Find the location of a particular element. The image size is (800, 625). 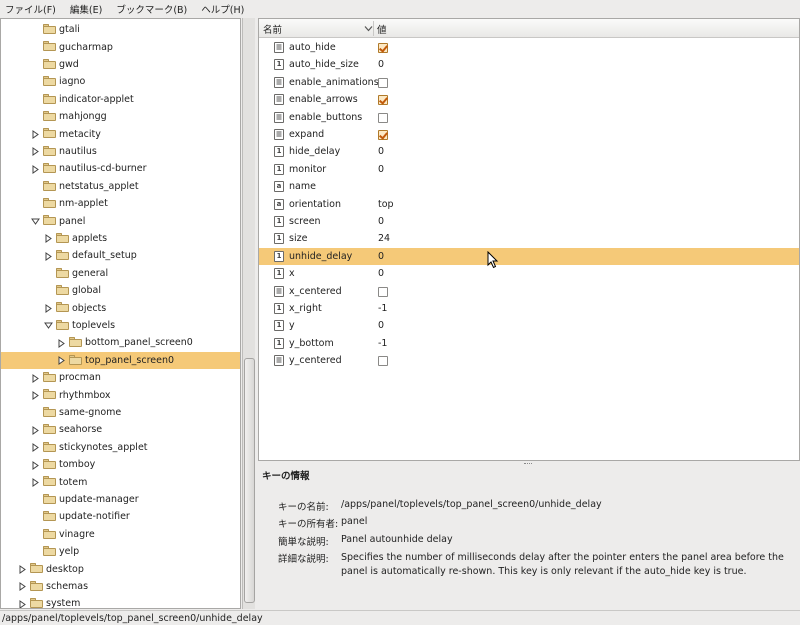

tree-item-tomboy: tomboy is located at coordinates (120, 464).